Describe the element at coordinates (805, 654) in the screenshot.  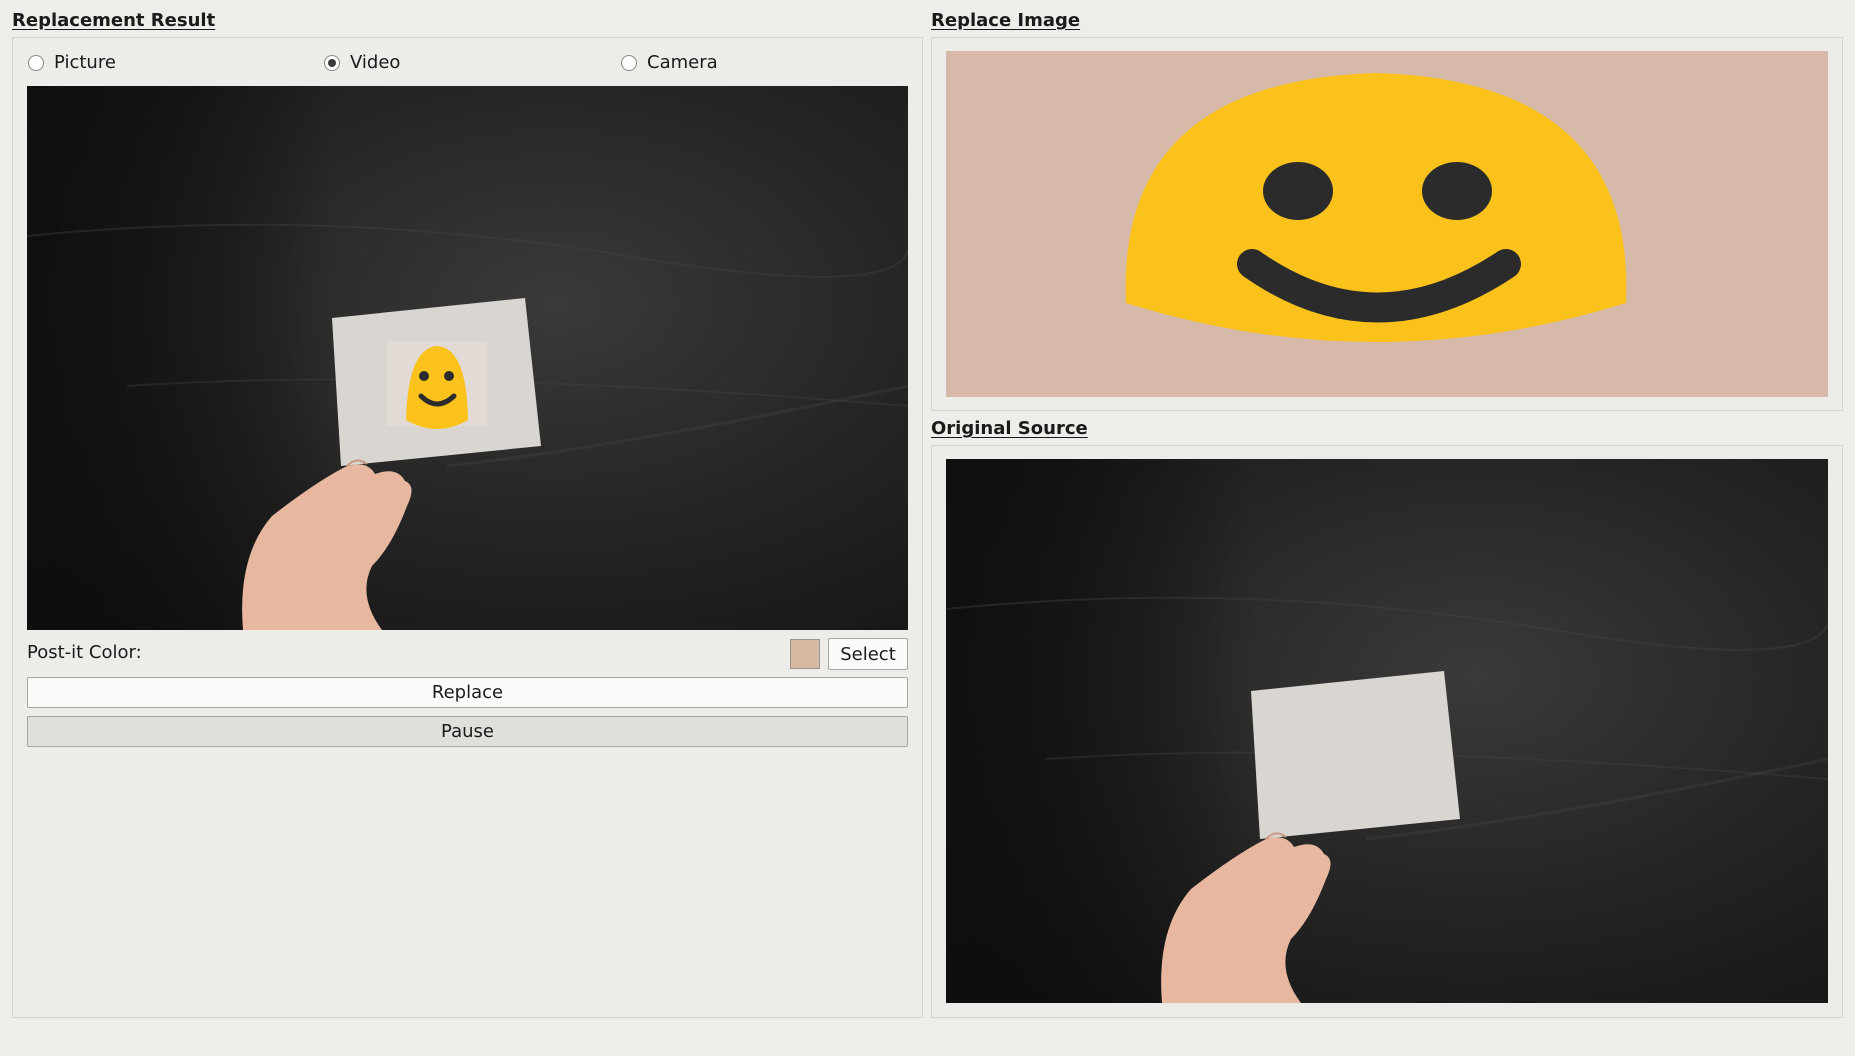
I see `post-it-color-swatch` at that location.